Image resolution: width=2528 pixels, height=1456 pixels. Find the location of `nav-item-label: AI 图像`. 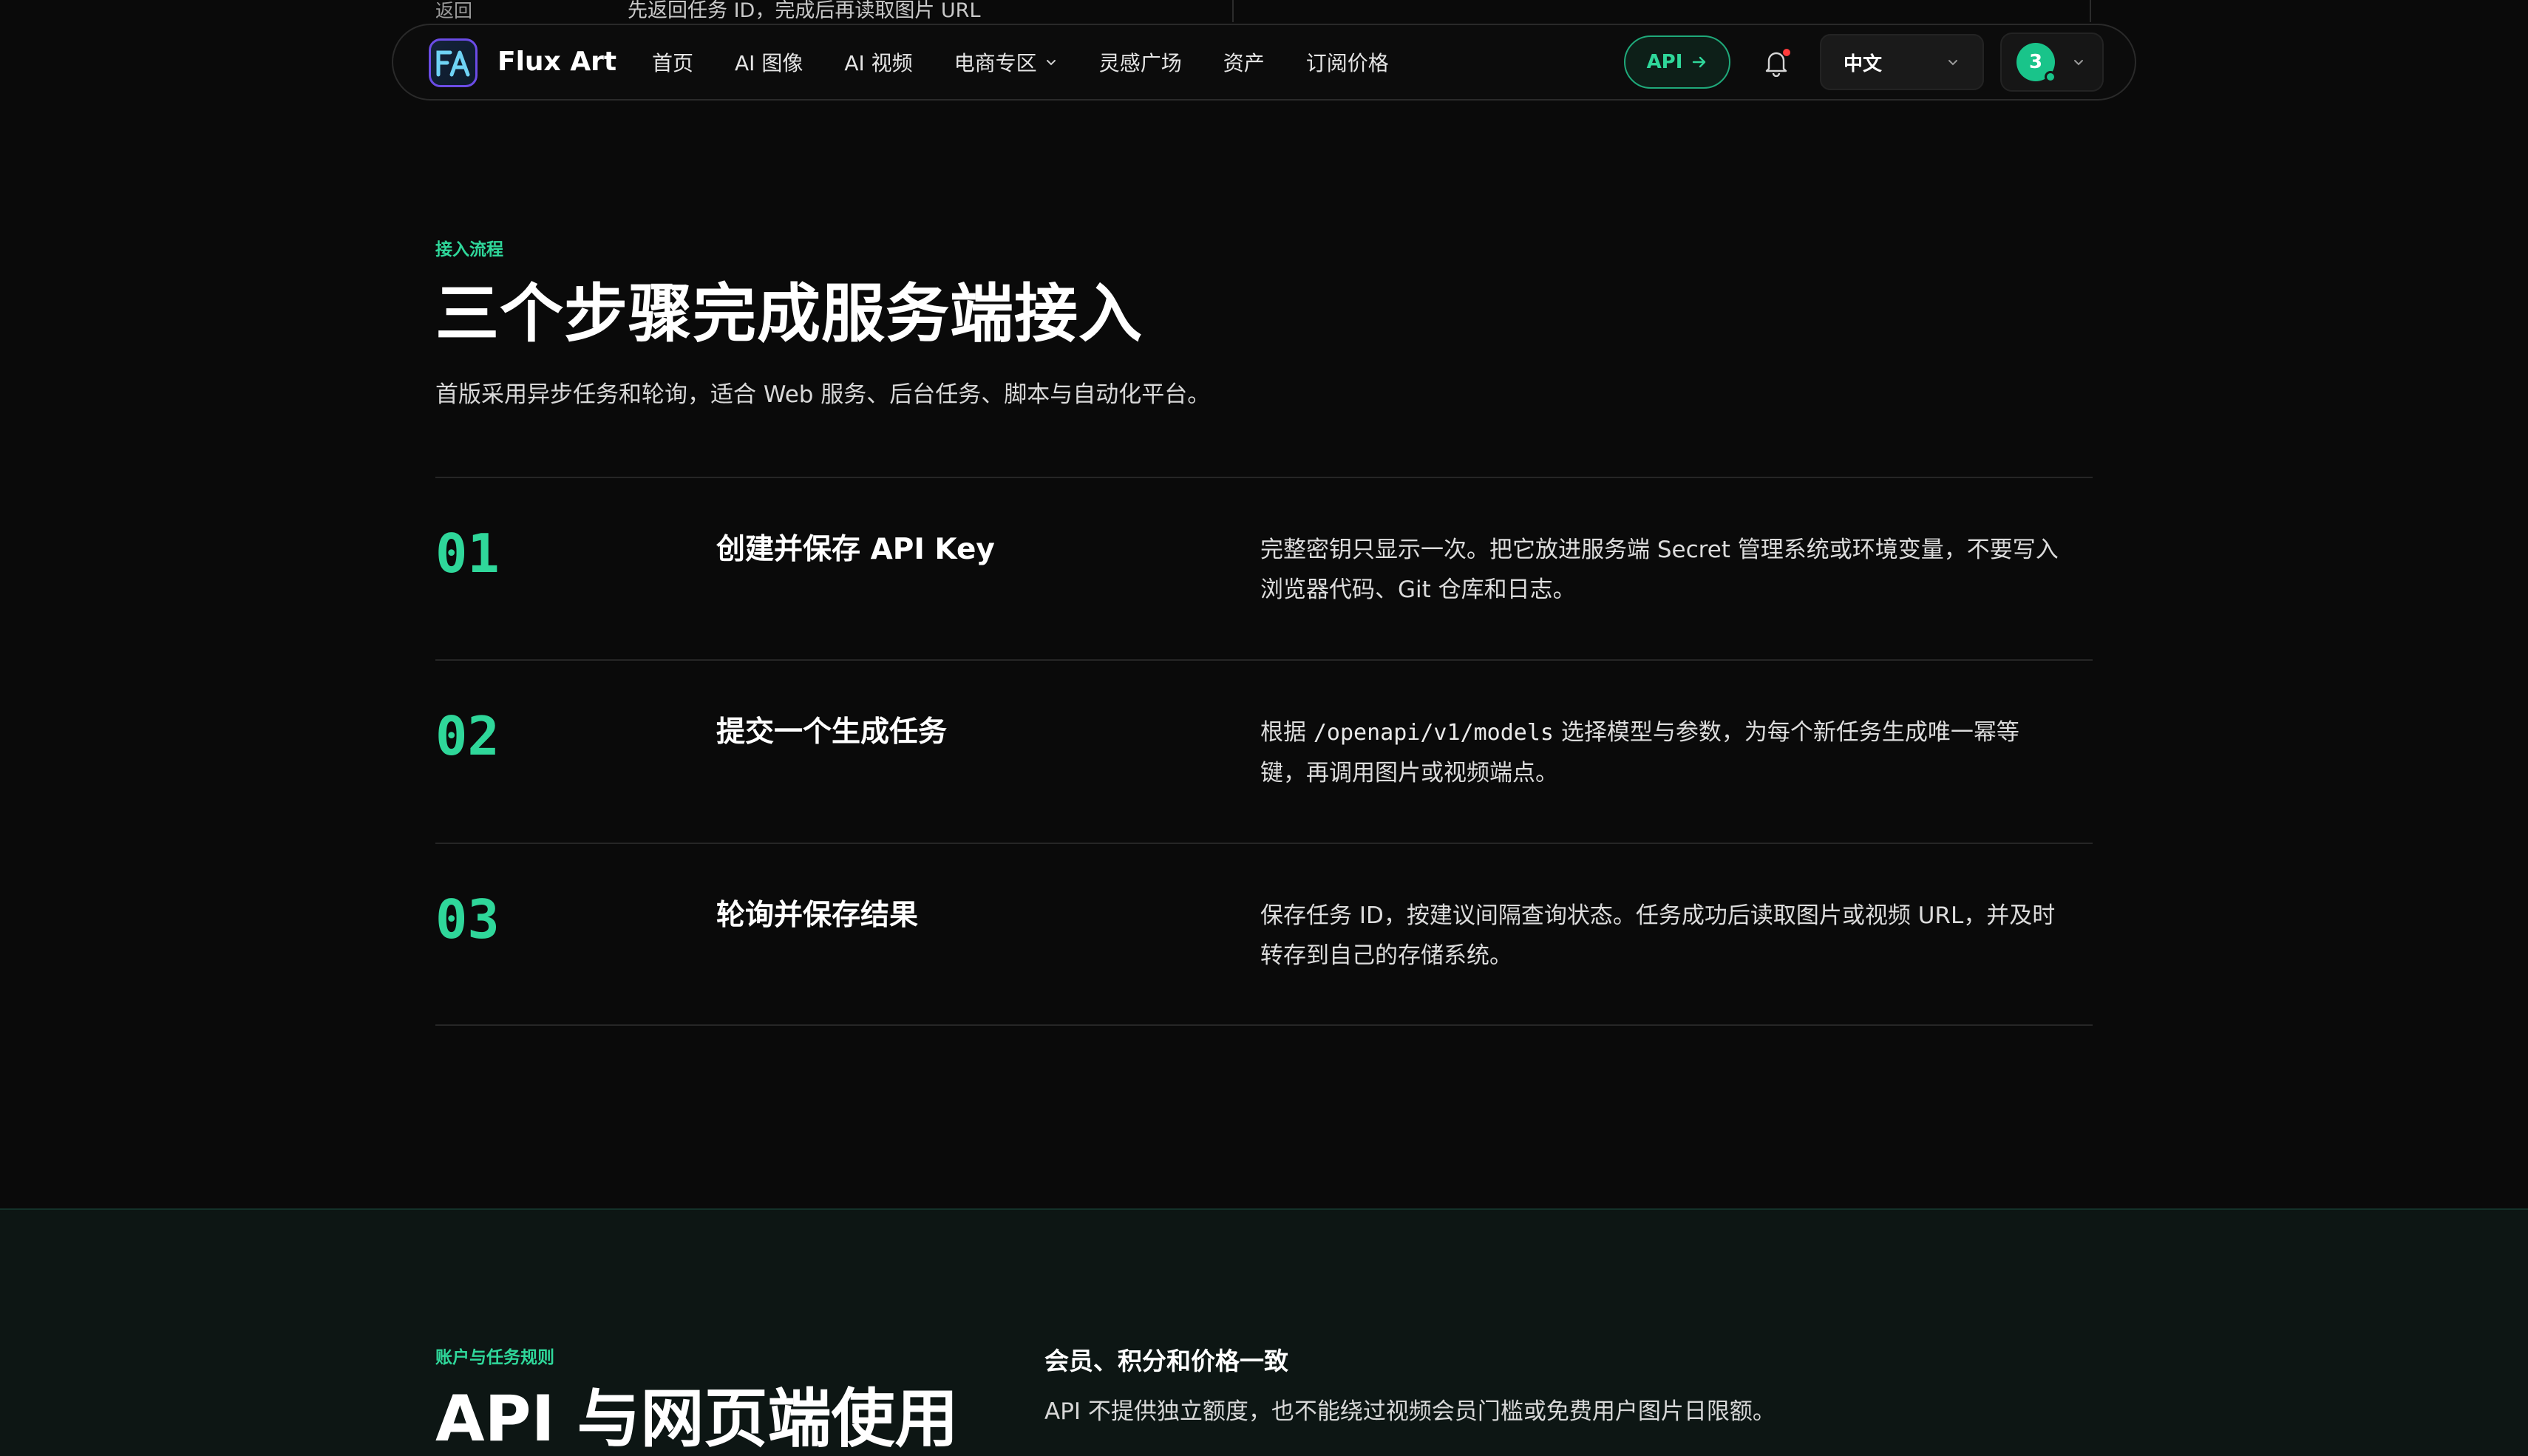

nav-item-label: AI 图像 is located at coordinates (769, 63).